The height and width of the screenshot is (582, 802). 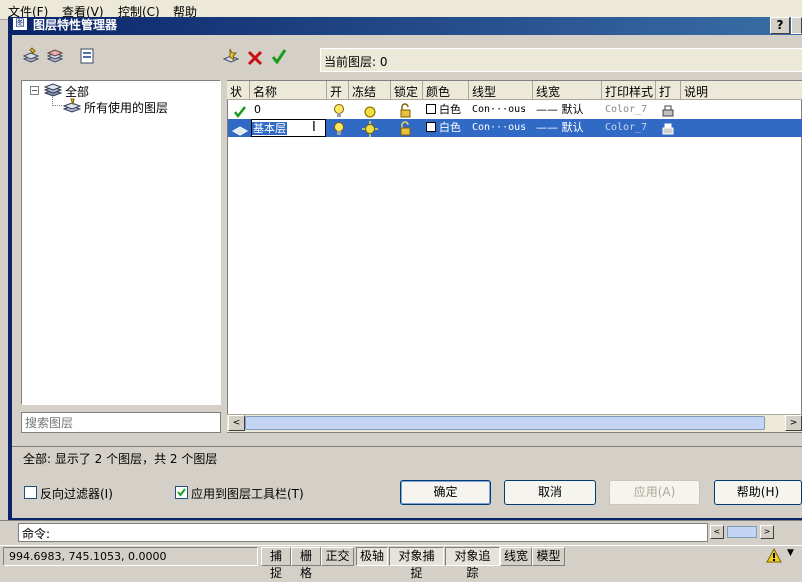 I want to click on title-help-button: ?, so click(x=780, y=25).